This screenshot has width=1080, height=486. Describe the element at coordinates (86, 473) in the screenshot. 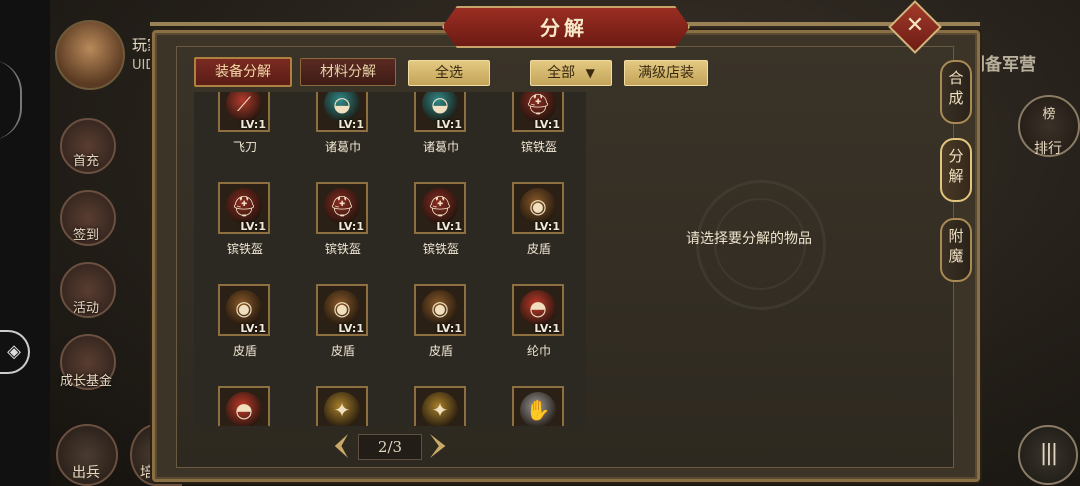

I see `deploy-label: 出兵` at that location.